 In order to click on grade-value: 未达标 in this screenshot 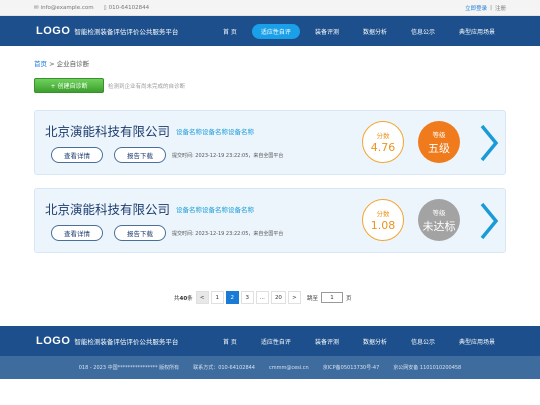, I will do `click(439, 226)`.